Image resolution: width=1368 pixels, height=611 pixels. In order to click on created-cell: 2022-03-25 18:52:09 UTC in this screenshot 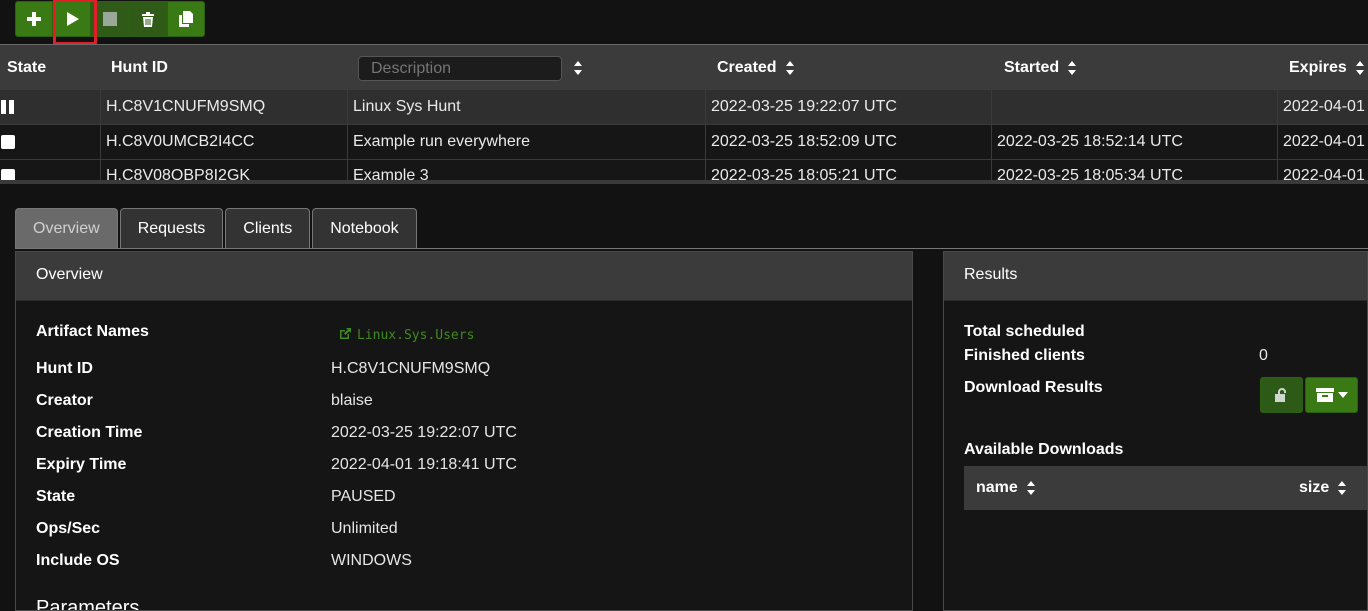, I will do `click(848, 142)`.